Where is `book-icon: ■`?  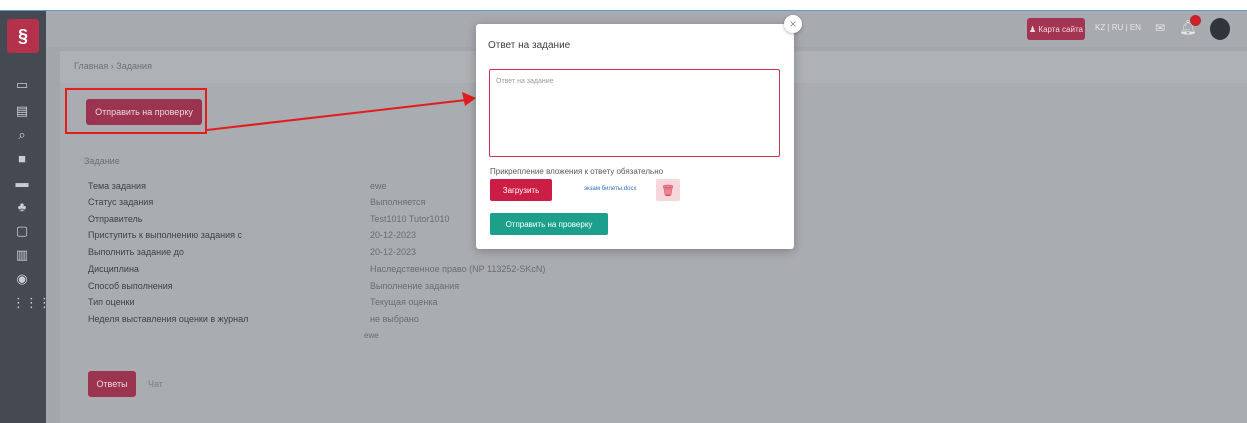 book-icon: ■ is located at coordinates (22, 159).